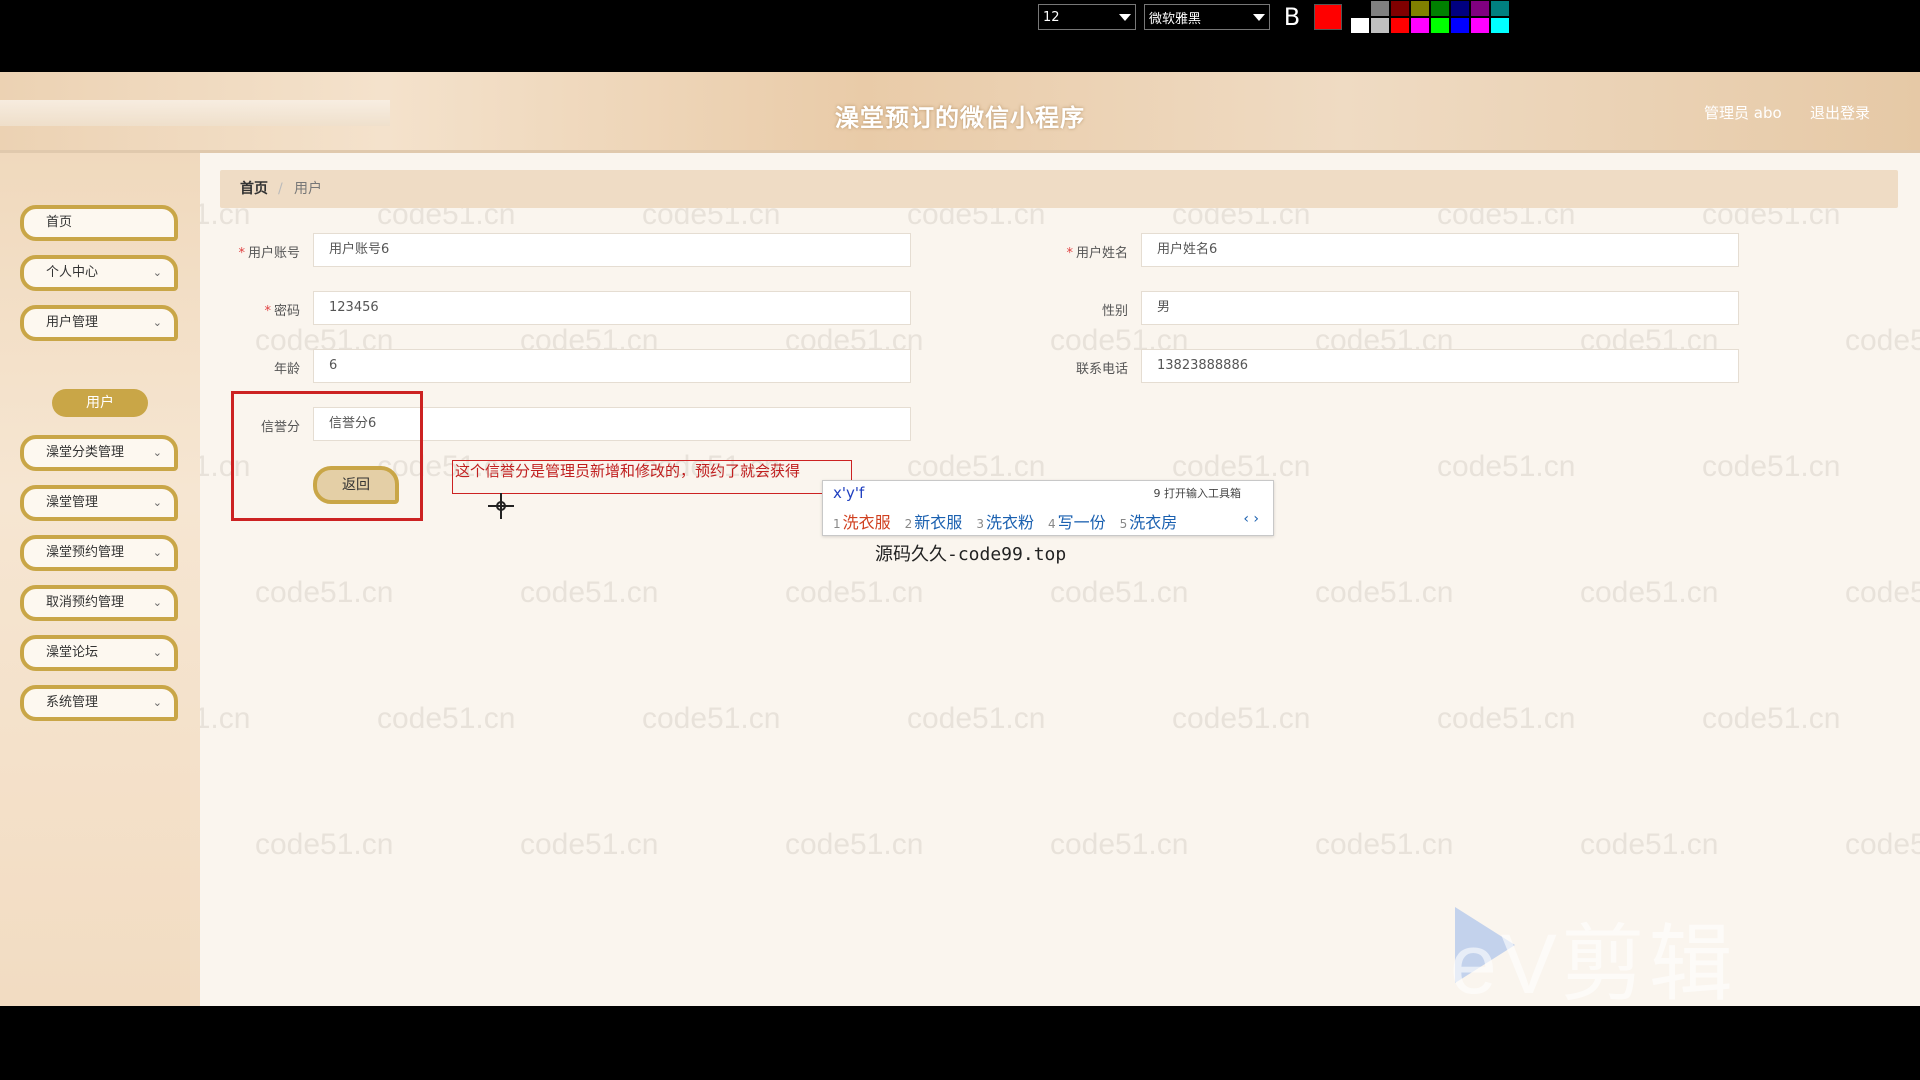 The height and width of the screenshot is (1080, 1920). What do you see at coordinates (254, 189) in the screenshot?
I see `breadcrumb-home: 首页` at bounding box center [254, 189].